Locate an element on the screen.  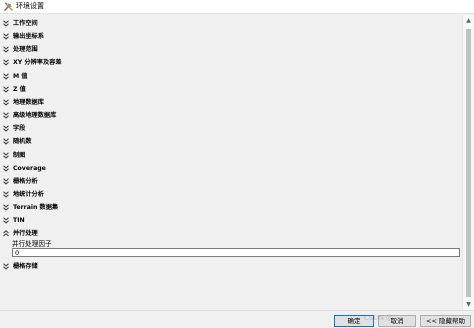
section-label: 随机数 is located at coordinates (22, 141).